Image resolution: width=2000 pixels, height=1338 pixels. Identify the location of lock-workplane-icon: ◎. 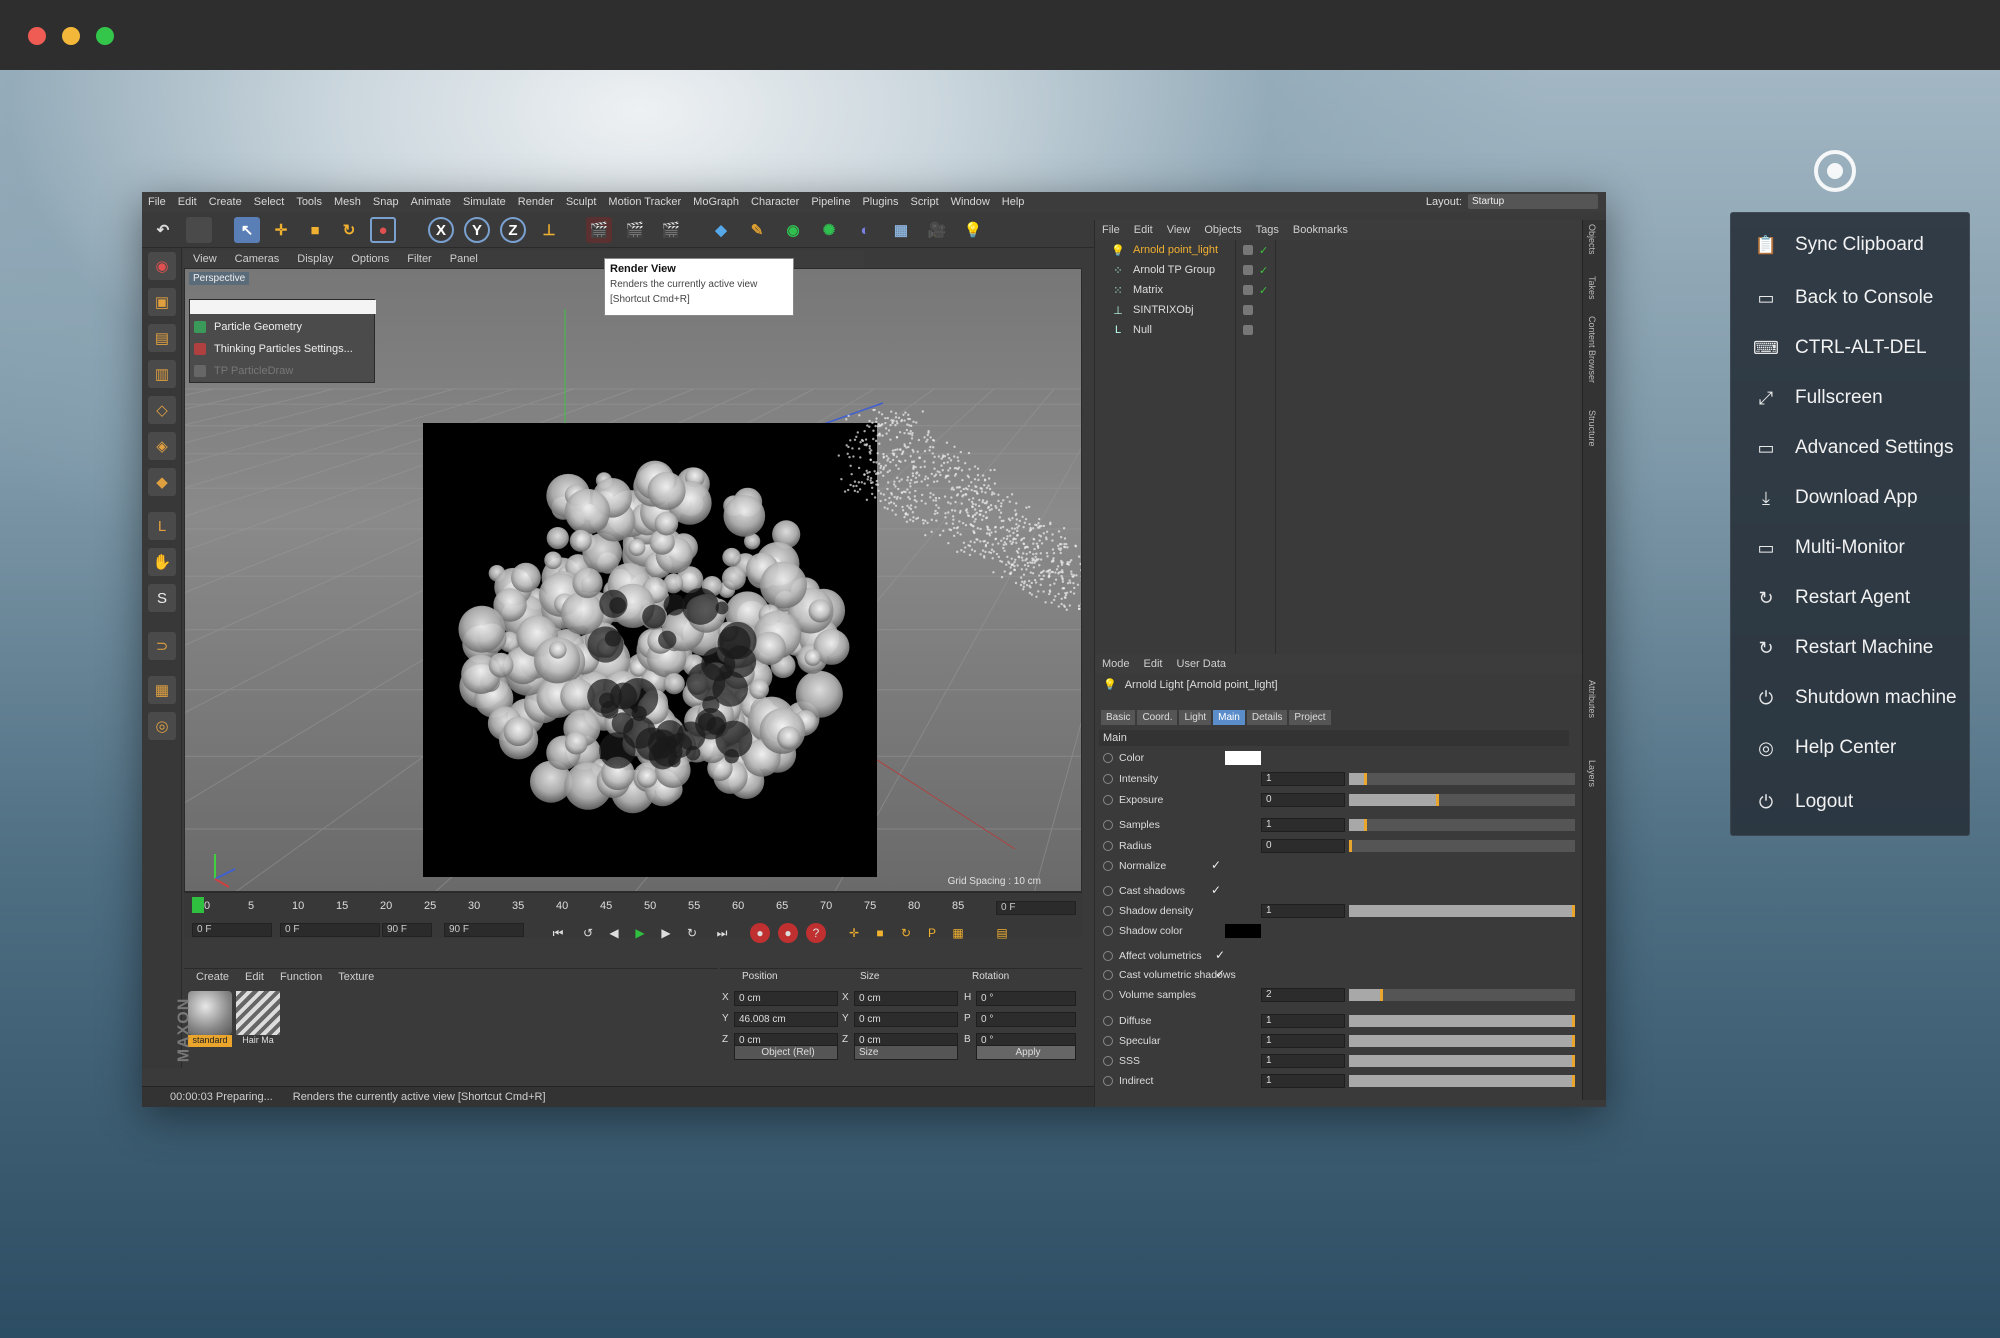
(162, 726).